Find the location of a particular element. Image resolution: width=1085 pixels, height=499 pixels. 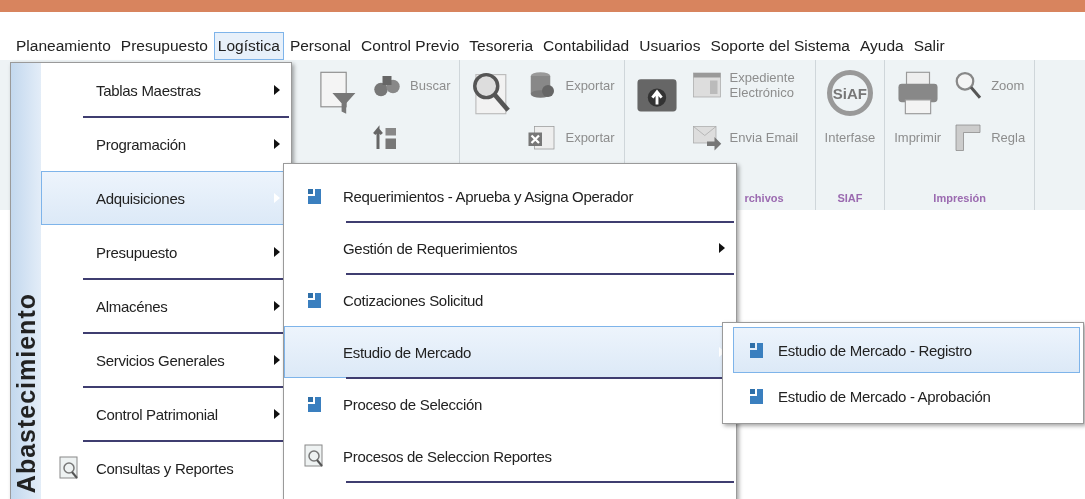

menu-bar-item: Personal is located at coordinates (320, 46).